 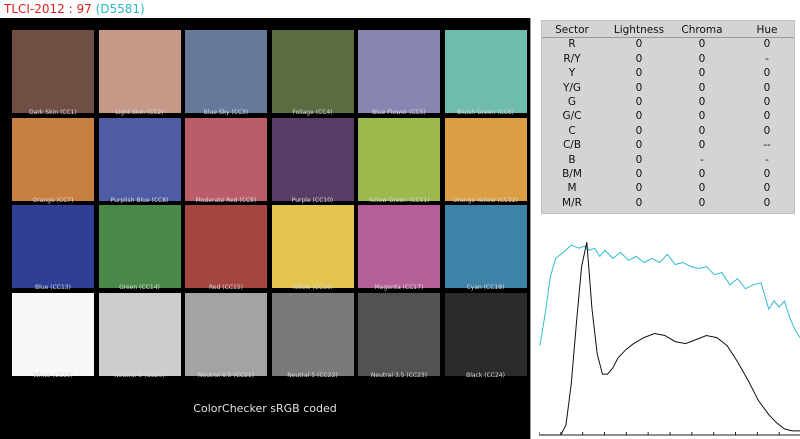 I want to click on table-row: M/R 0 0 0, so click(x=668, y=203).